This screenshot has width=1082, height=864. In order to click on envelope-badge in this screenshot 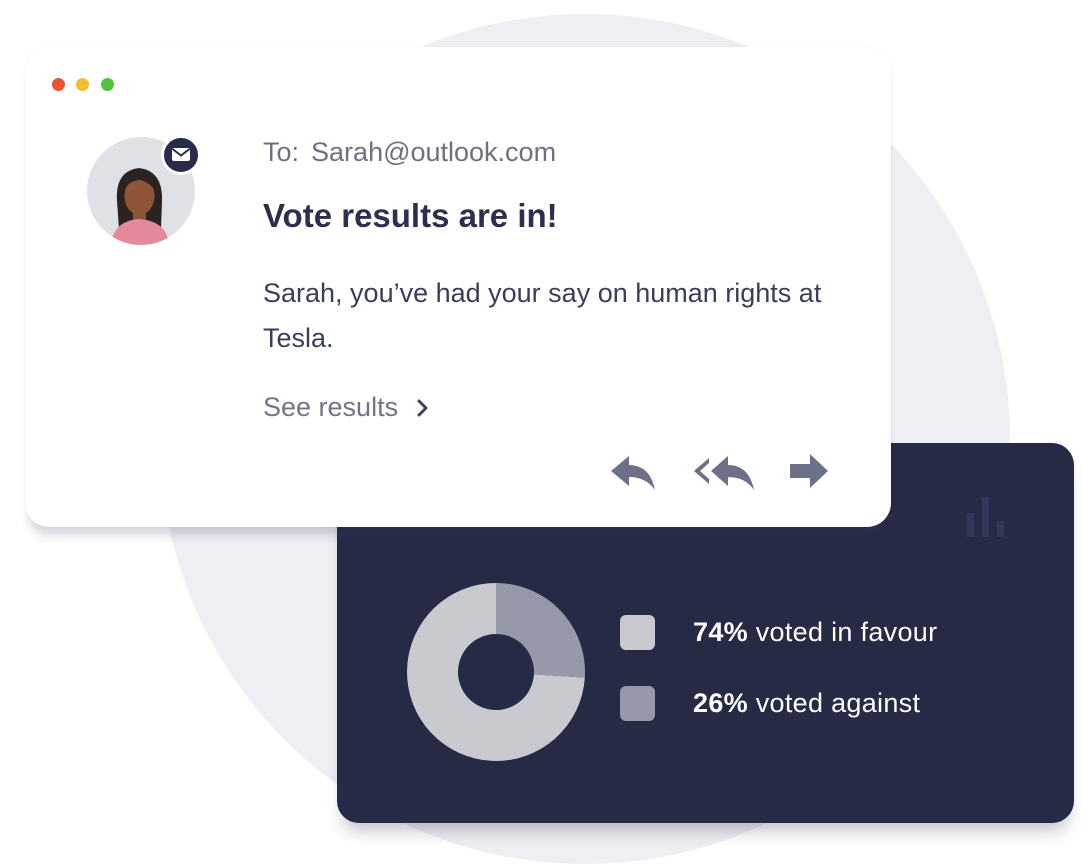, I will do `click(181, 155)`.